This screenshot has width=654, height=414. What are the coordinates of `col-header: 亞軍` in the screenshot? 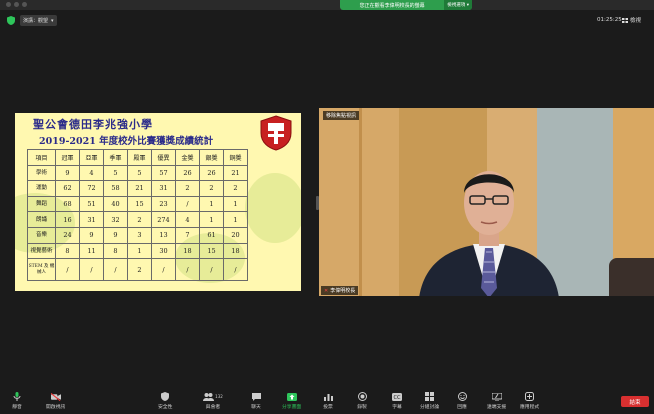 It's located at (91, 157).